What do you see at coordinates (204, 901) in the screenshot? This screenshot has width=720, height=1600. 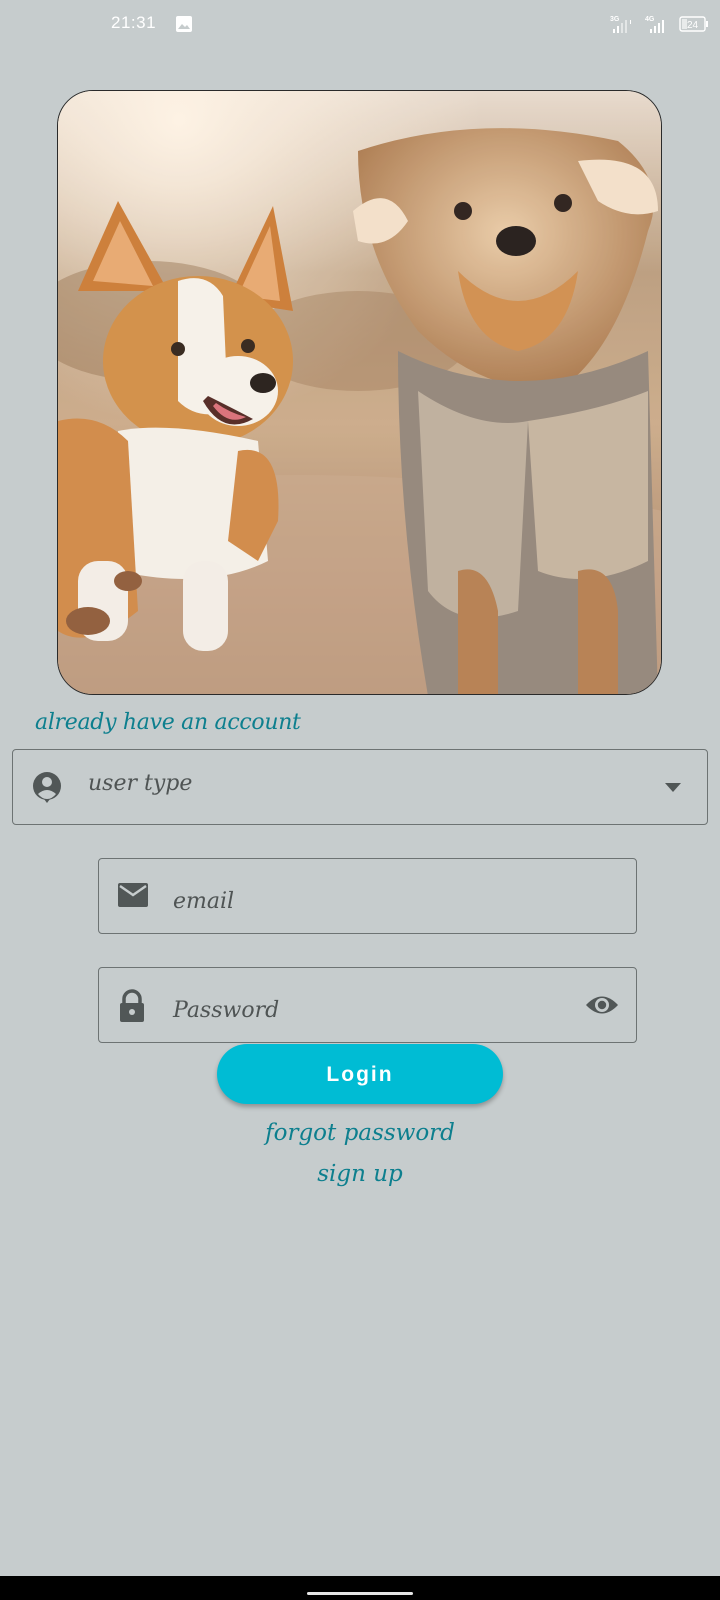 I see `email-placeholder: email` at bounding box center [204, 901].